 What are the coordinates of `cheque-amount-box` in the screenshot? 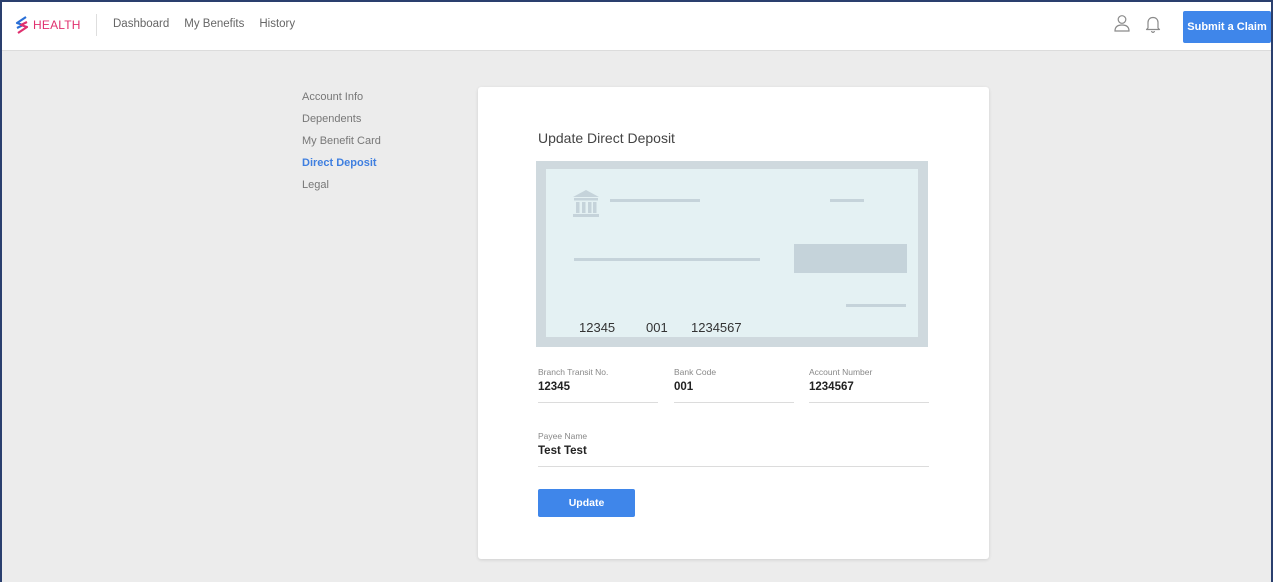 It's located at (850, 258).